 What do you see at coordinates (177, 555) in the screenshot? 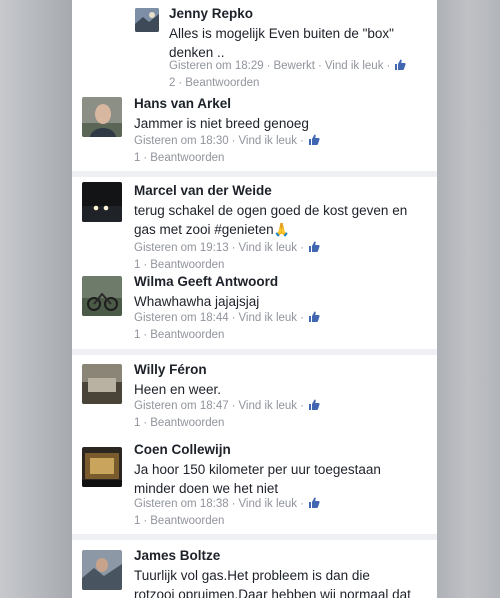
I see `comment-author: James Boltze` at bounding box center [177, 555].